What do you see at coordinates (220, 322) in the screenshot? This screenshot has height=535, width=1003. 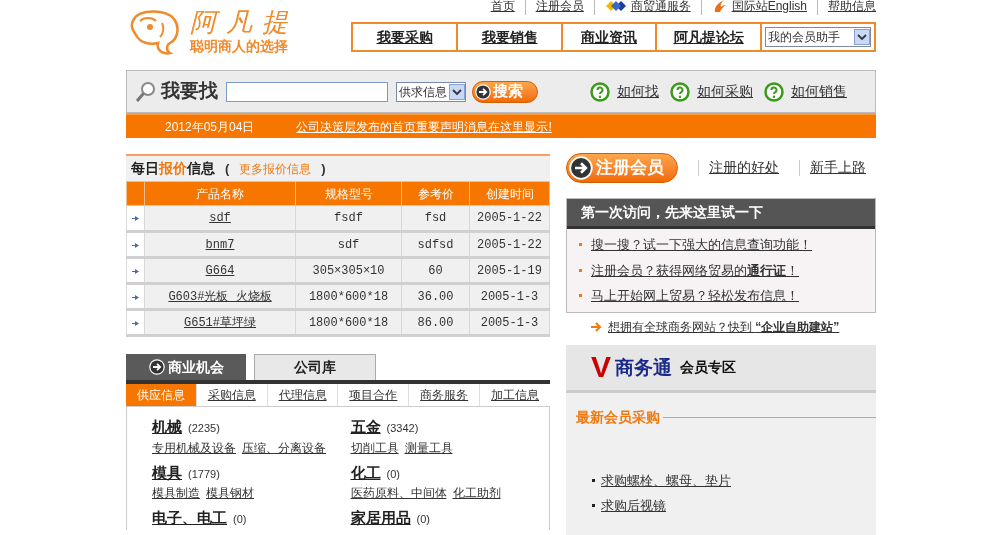 I see `product-link: G651#草坪绿` at bounding box center [220, 322].